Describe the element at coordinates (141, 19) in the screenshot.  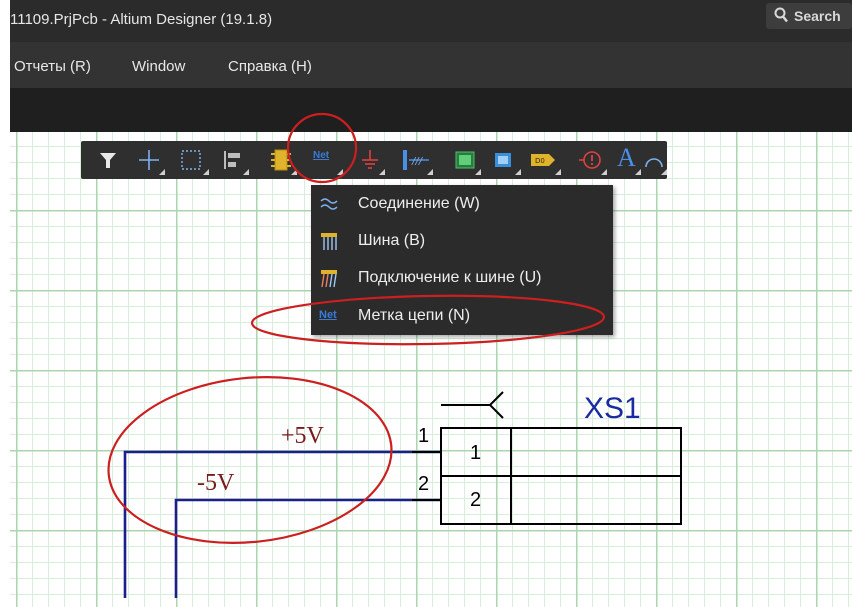
I see `window-title: 11109.PrjPcb - Altium Designer (19.1.8)` at that location.